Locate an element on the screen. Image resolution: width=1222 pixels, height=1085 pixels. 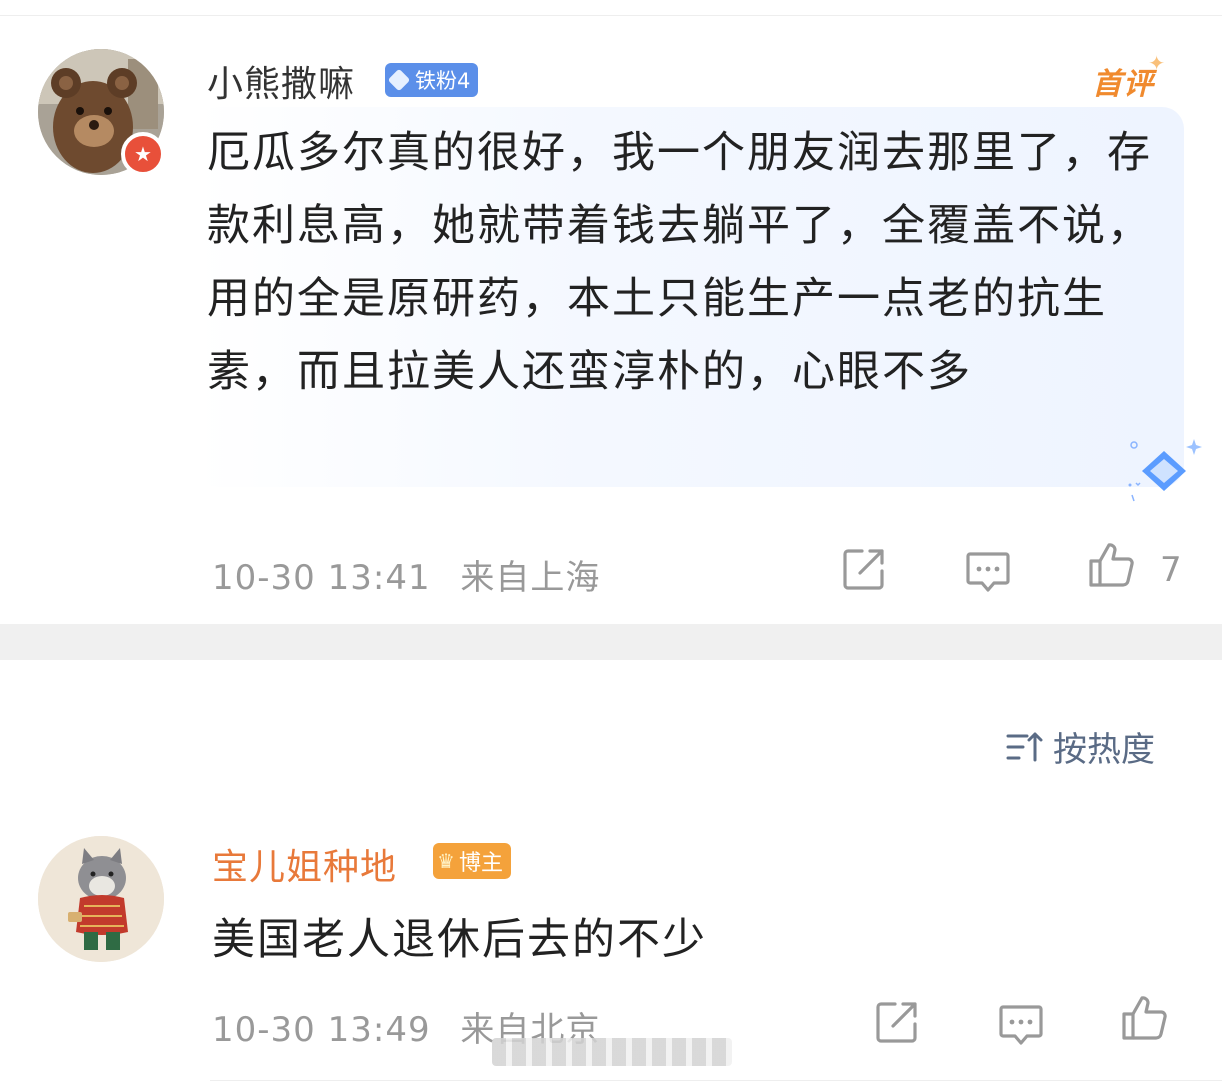
sort-label: 按热度 is located at coordinates (1104, 750).